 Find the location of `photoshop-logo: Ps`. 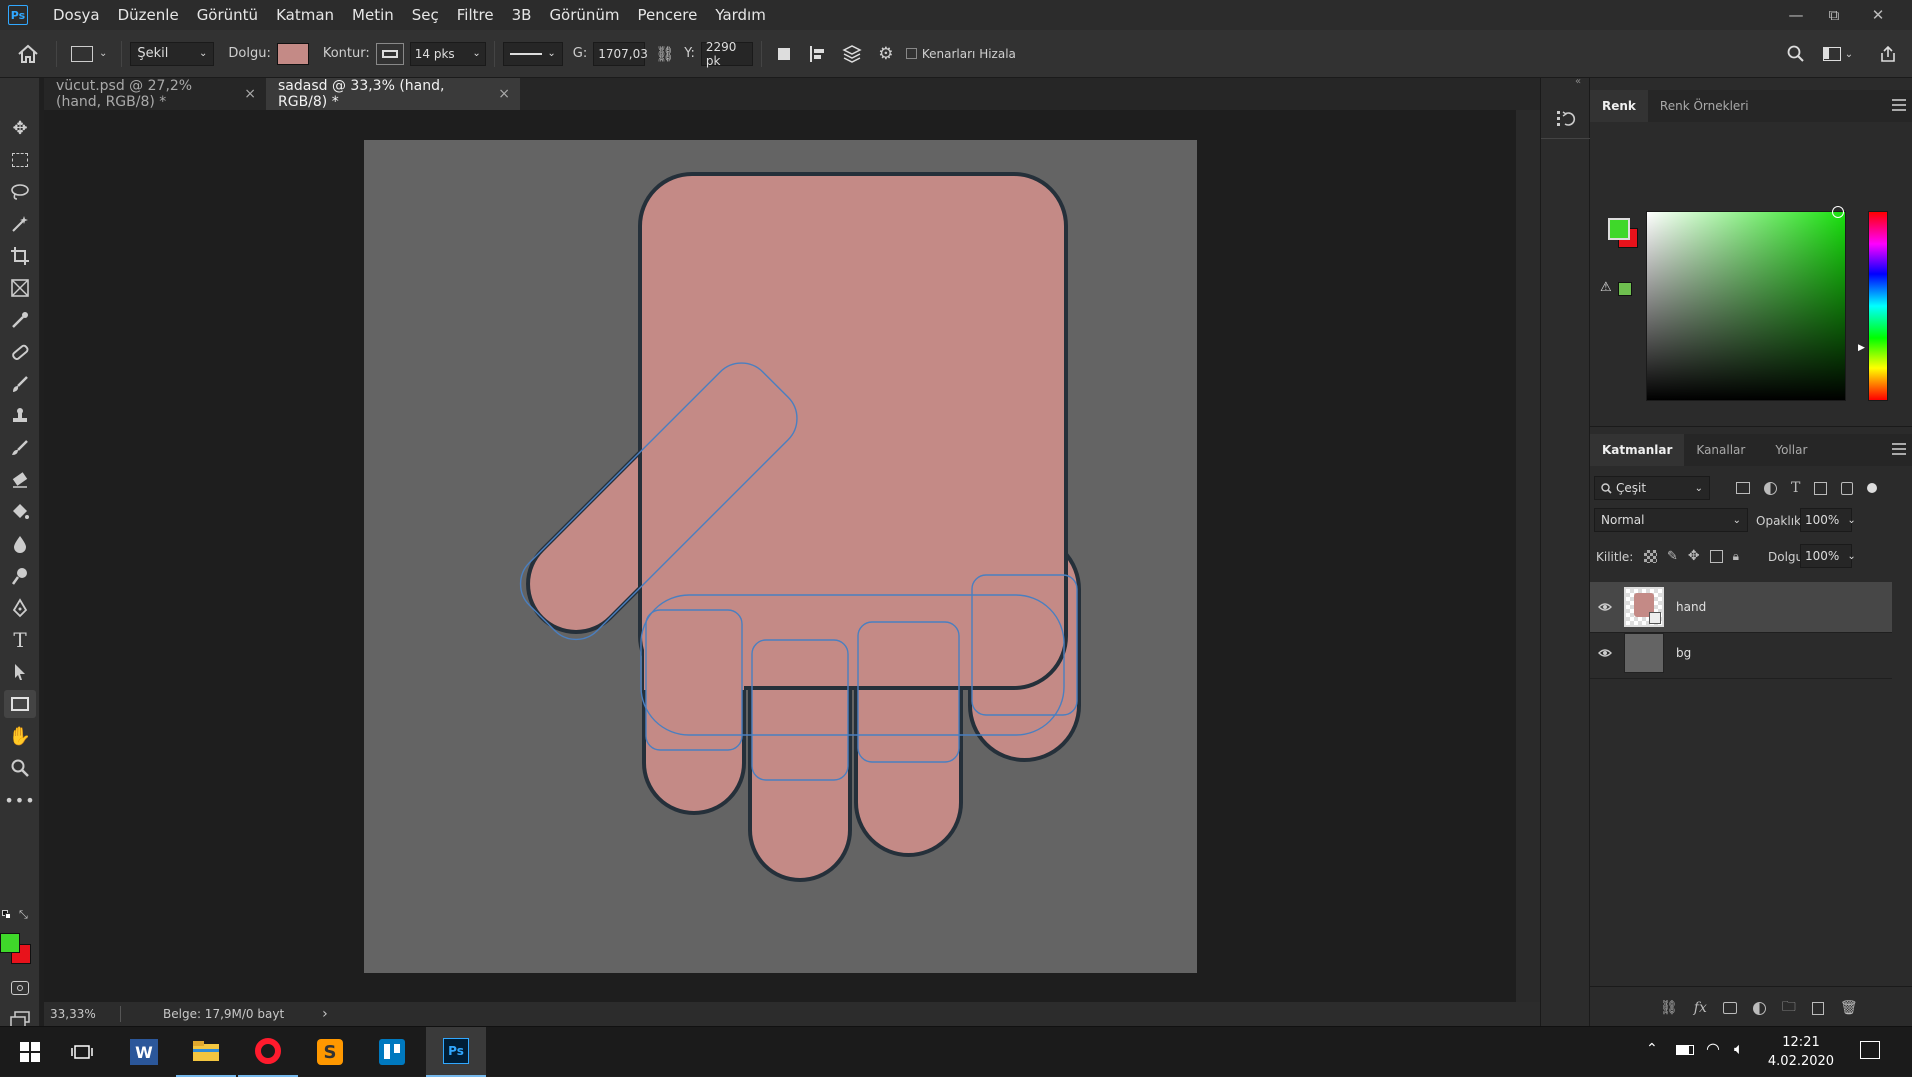

photoshop-logo: Ps is located at coordinates (18, 15).